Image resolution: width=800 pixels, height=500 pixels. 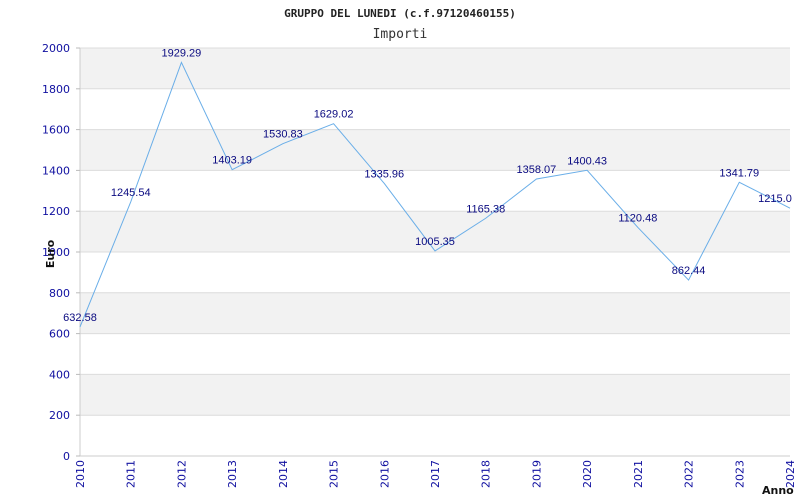 I want to click on y-tick-label: 1200, so click(x=56, y=211).